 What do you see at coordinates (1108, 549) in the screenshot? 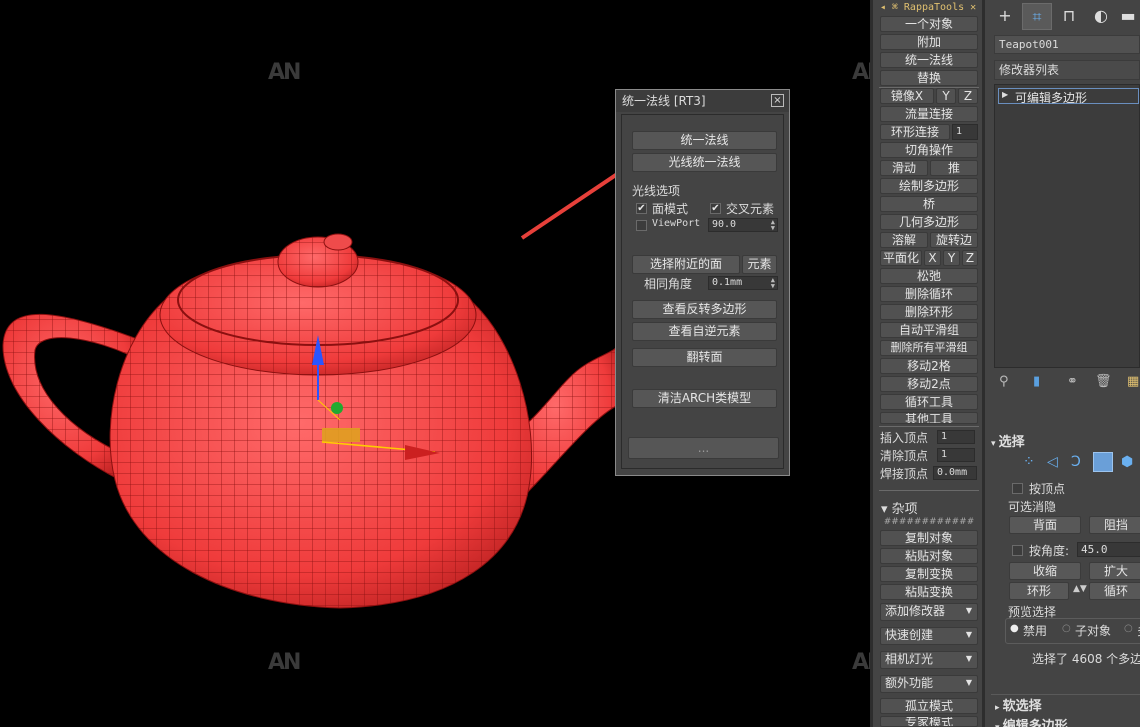
I see `by-angle-spinner: 45.0` at bounding box center [1108, 549].